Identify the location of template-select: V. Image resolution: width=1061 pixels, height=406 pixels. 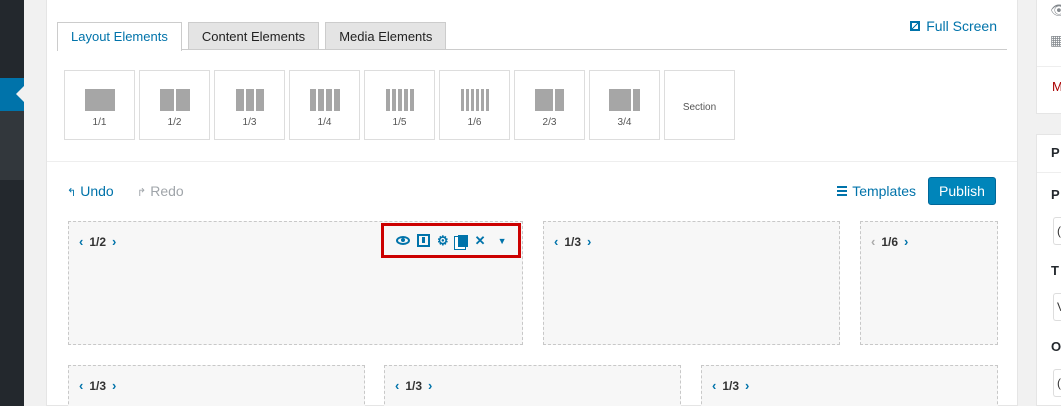
(1057, 307).